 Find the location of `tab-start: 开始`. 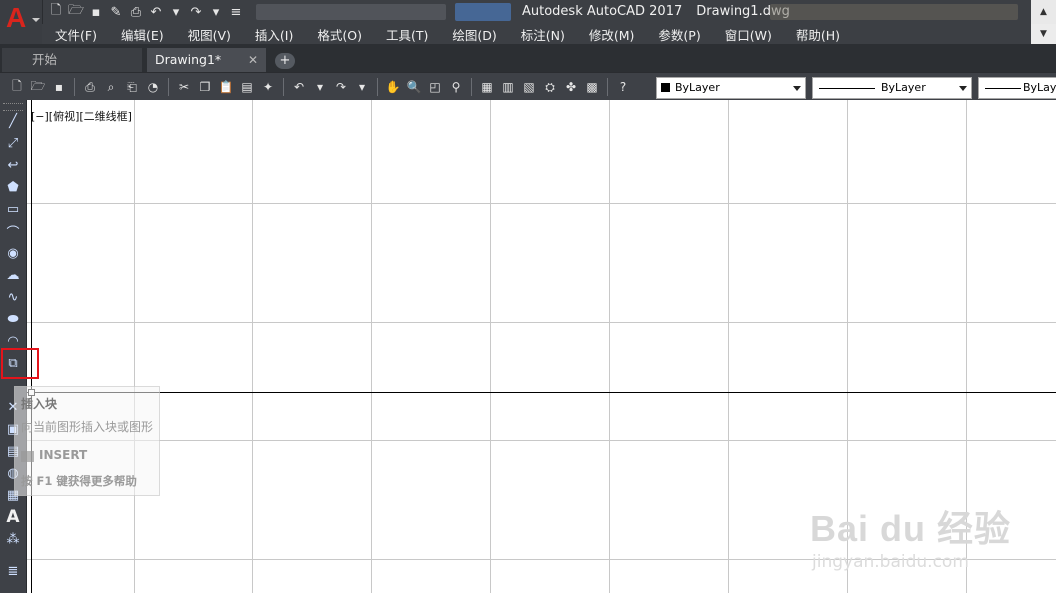

tab-start: 开始 is located at coordinates (72, 60).